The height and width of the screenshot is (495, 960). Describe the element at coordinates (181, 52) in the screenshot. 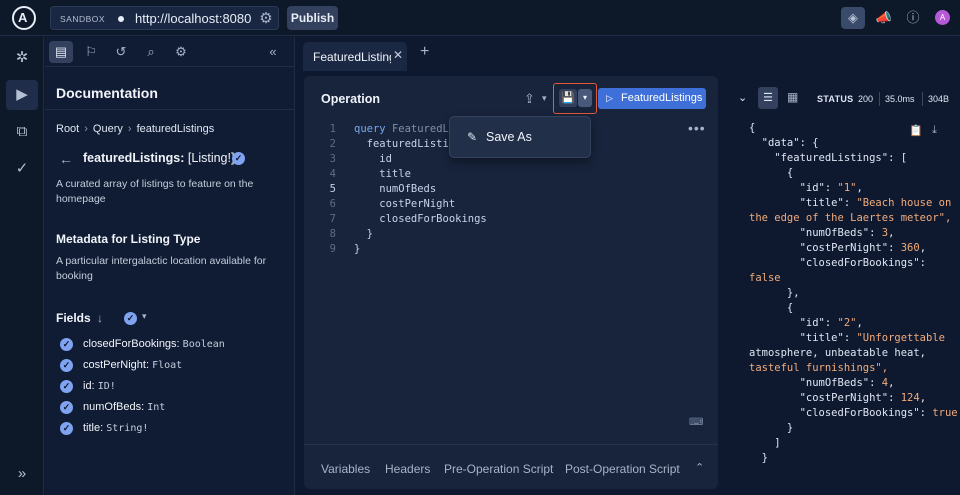

I see `gear-icon: ⚙` at that location.